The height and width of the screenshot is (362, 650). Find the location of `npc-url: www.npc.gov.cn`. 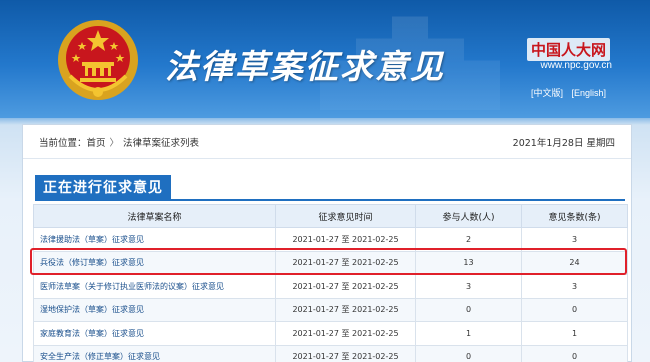

npc-url: www.npc.gov.cn is located at coordinates (576, 65).